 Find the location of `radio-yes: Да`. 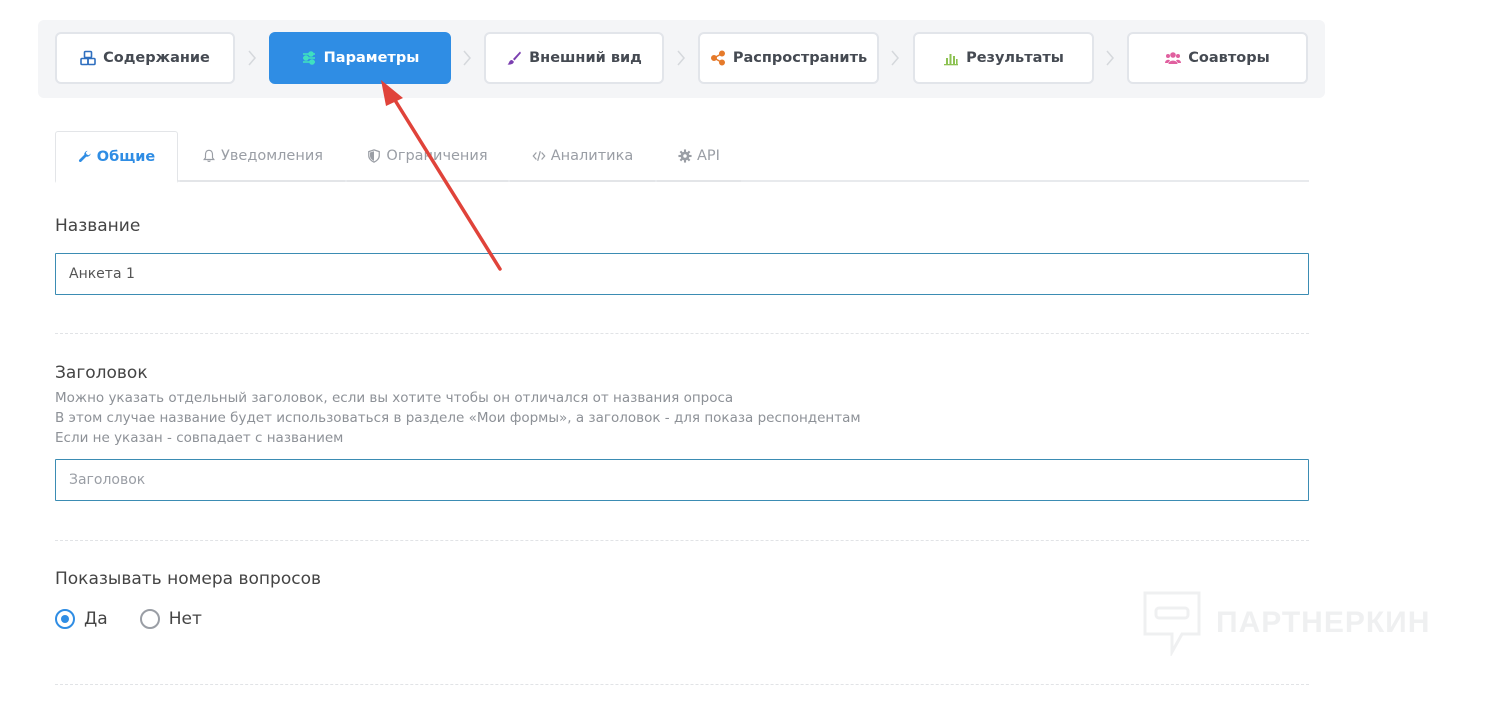

radio-yes: Да is located at coordinates (81, 619).